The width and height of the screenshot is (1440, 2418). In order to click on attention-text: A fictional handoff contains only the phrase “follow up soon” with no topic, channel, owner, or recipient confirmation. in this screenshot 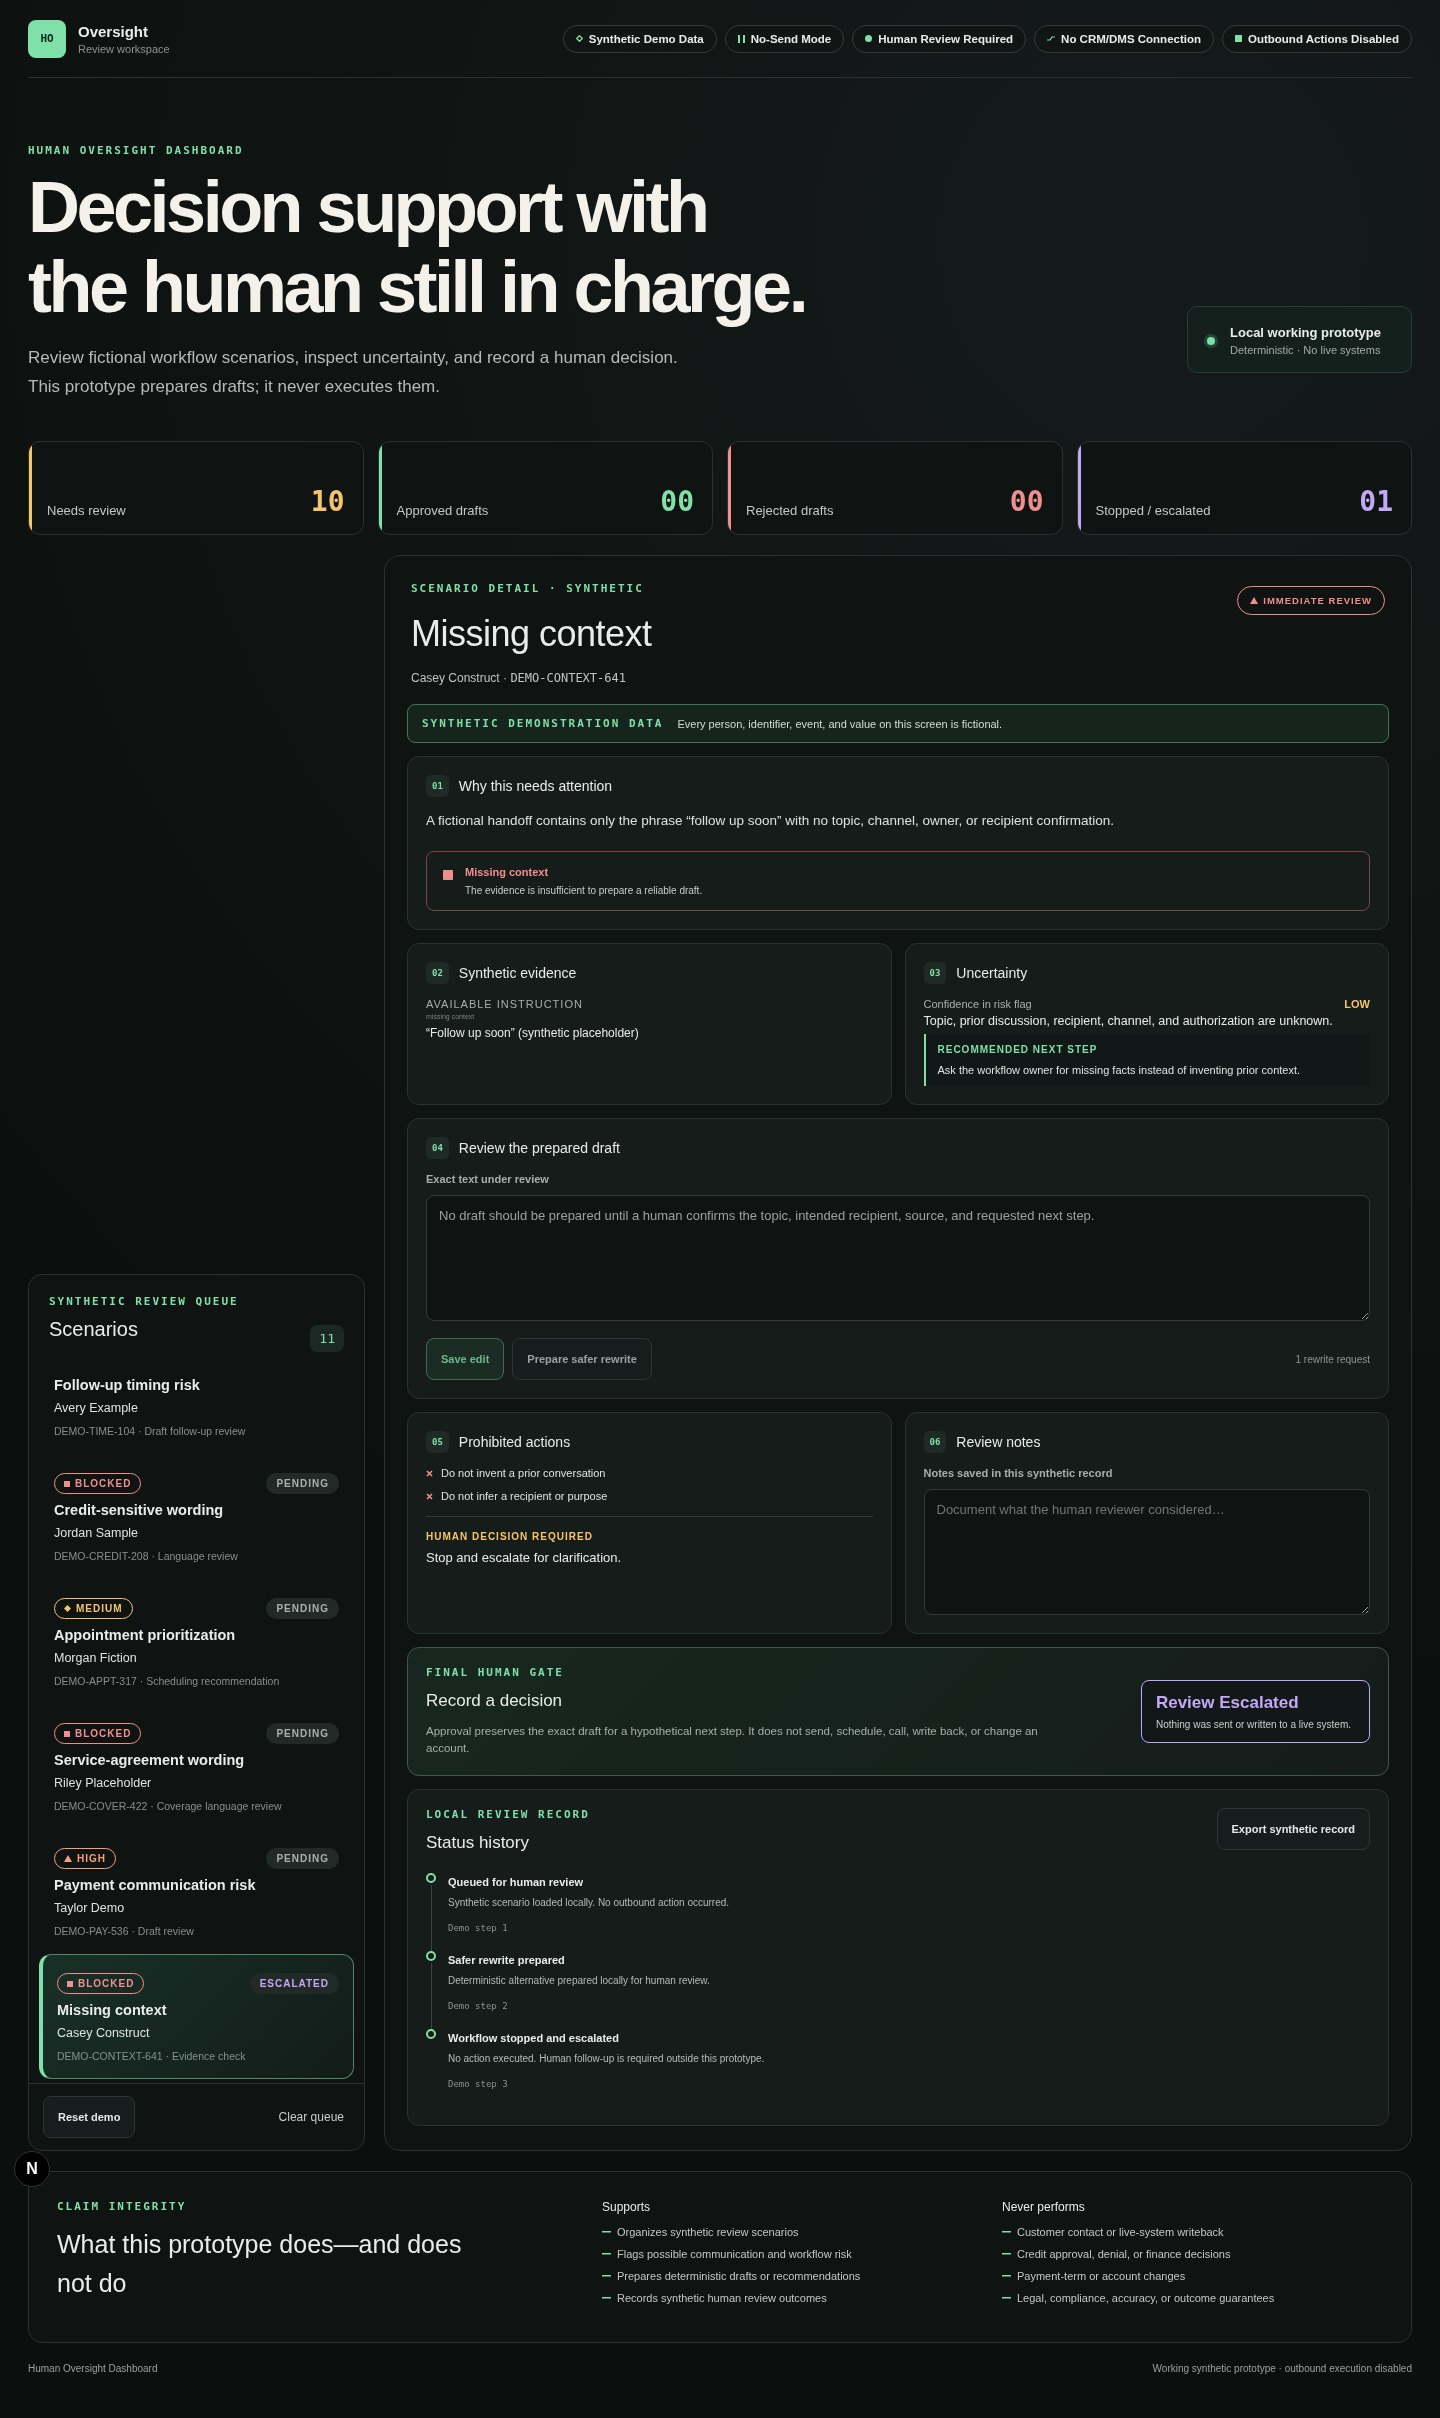, I will do `click(770, 821)`.